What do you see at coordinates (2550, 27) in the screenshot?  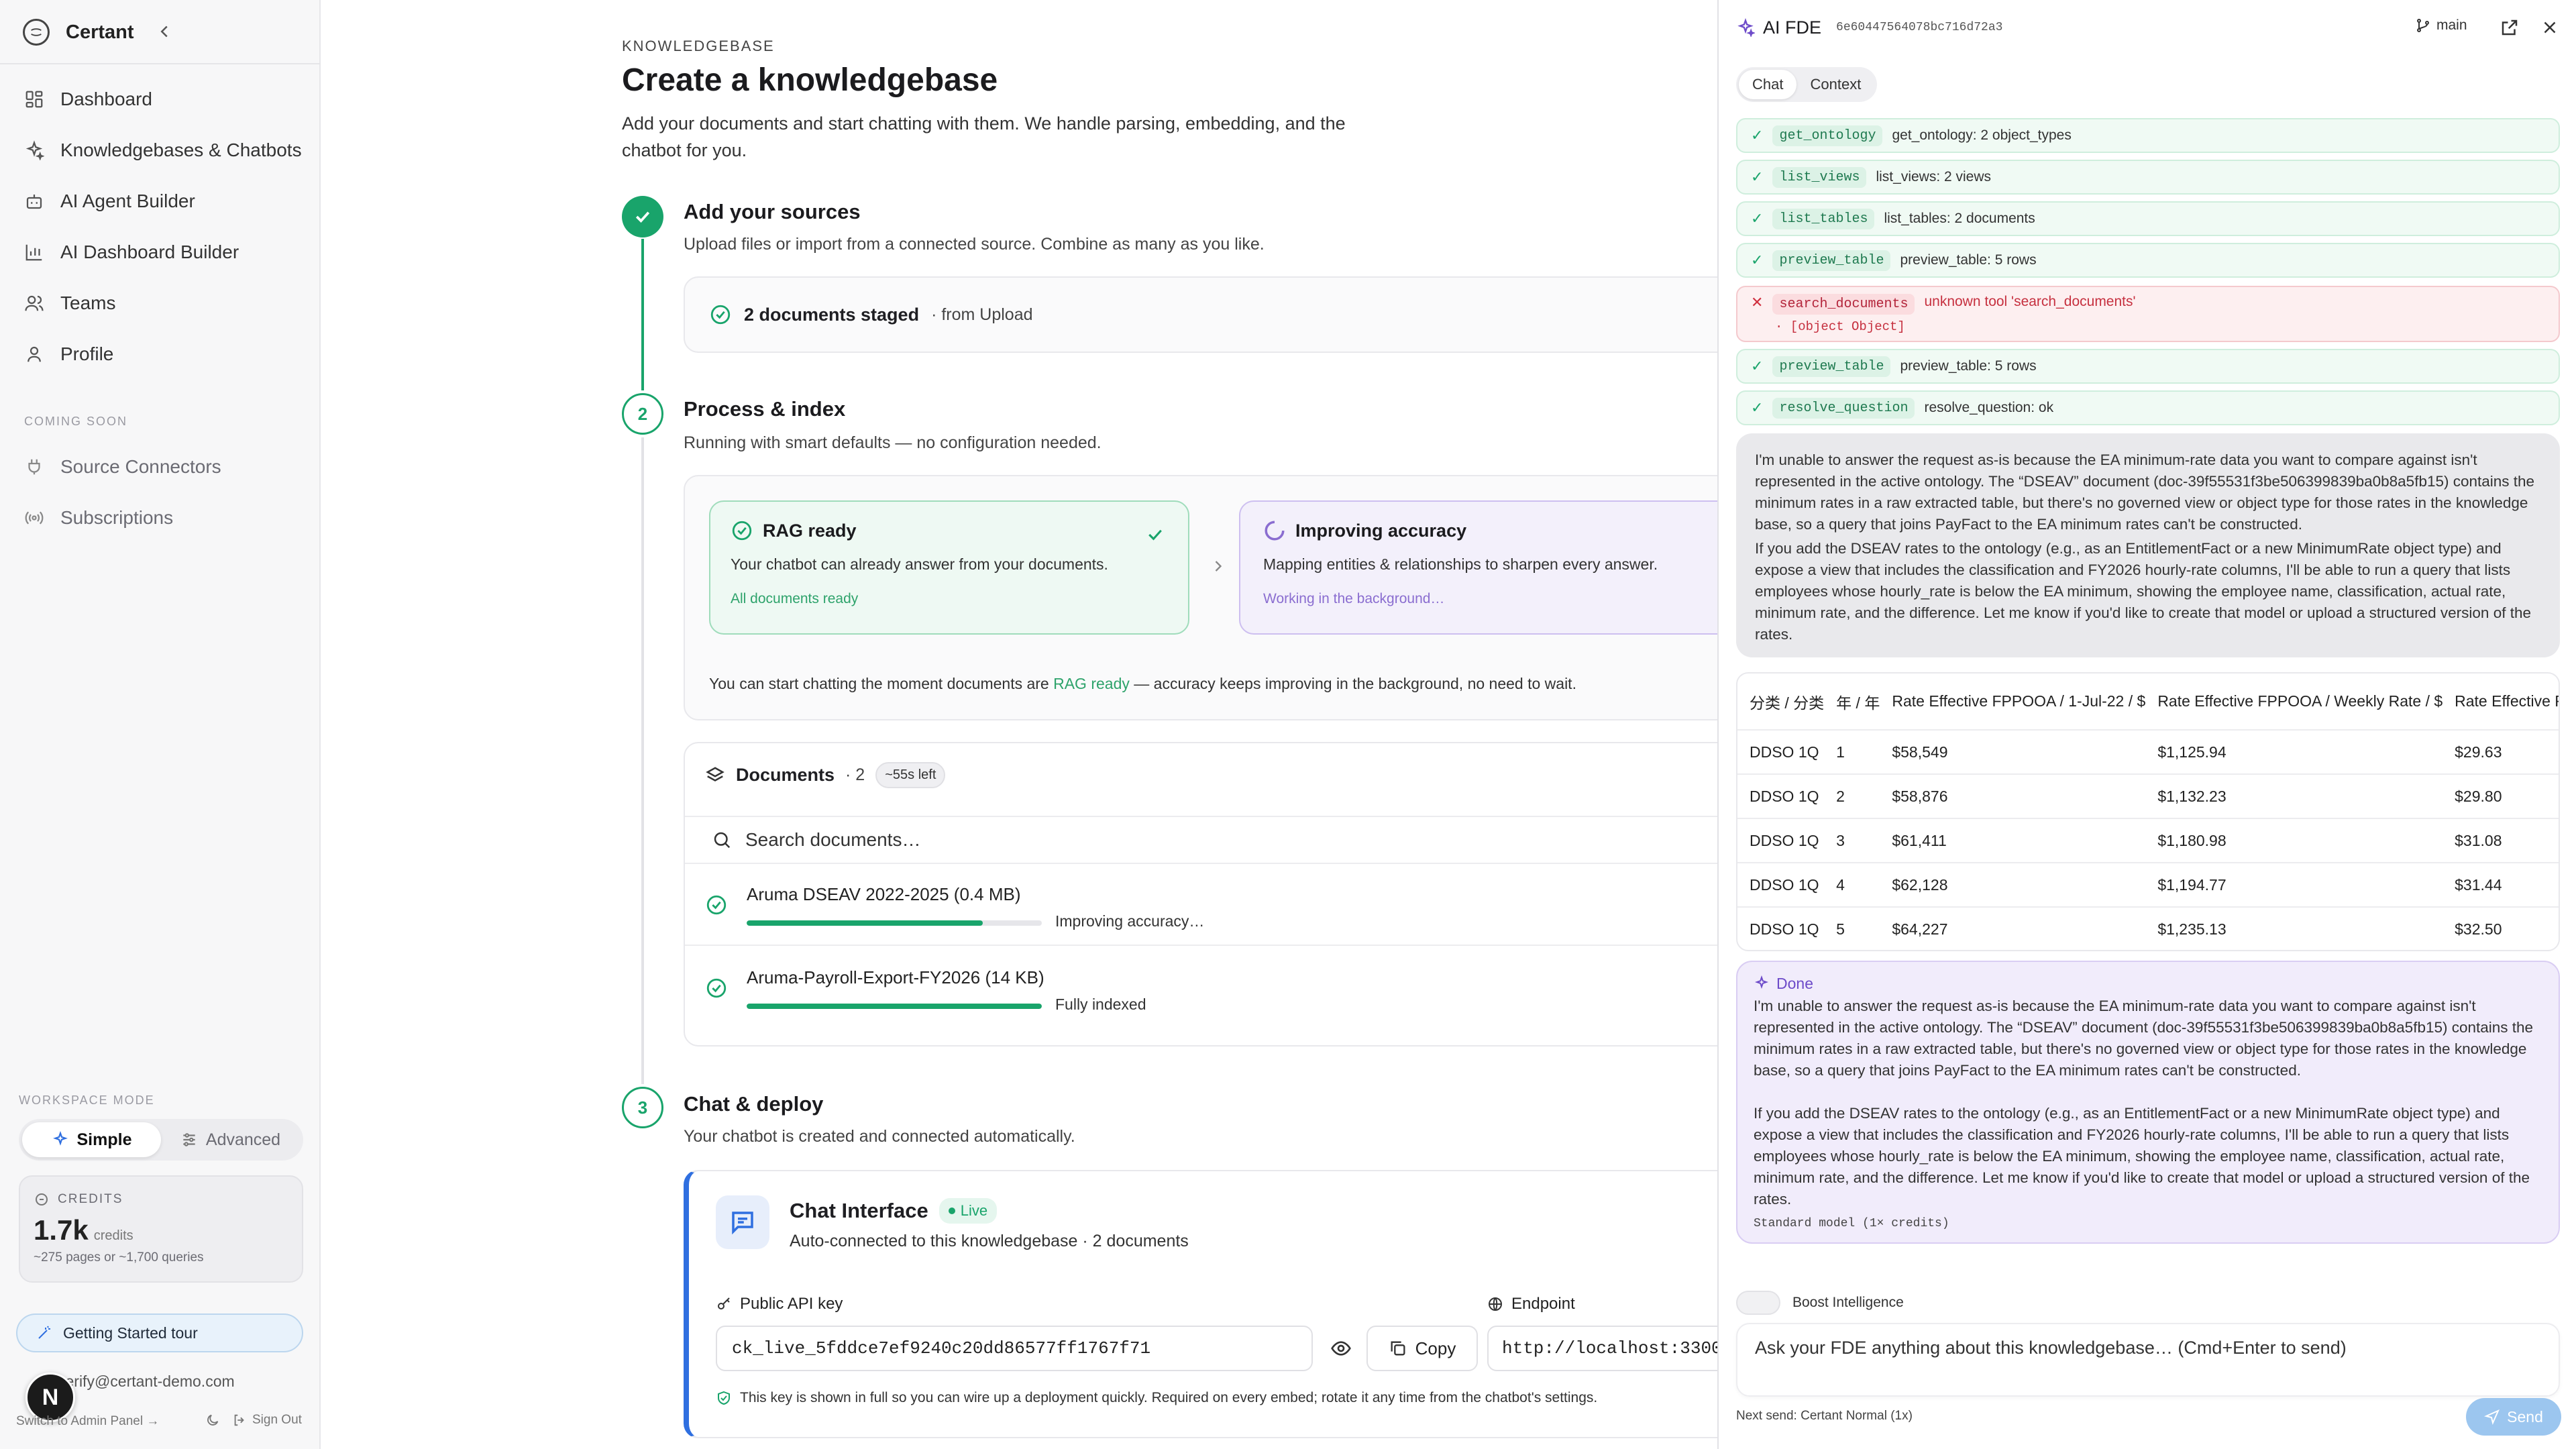 I see `close-icon` at bounding box center [2550, 27].